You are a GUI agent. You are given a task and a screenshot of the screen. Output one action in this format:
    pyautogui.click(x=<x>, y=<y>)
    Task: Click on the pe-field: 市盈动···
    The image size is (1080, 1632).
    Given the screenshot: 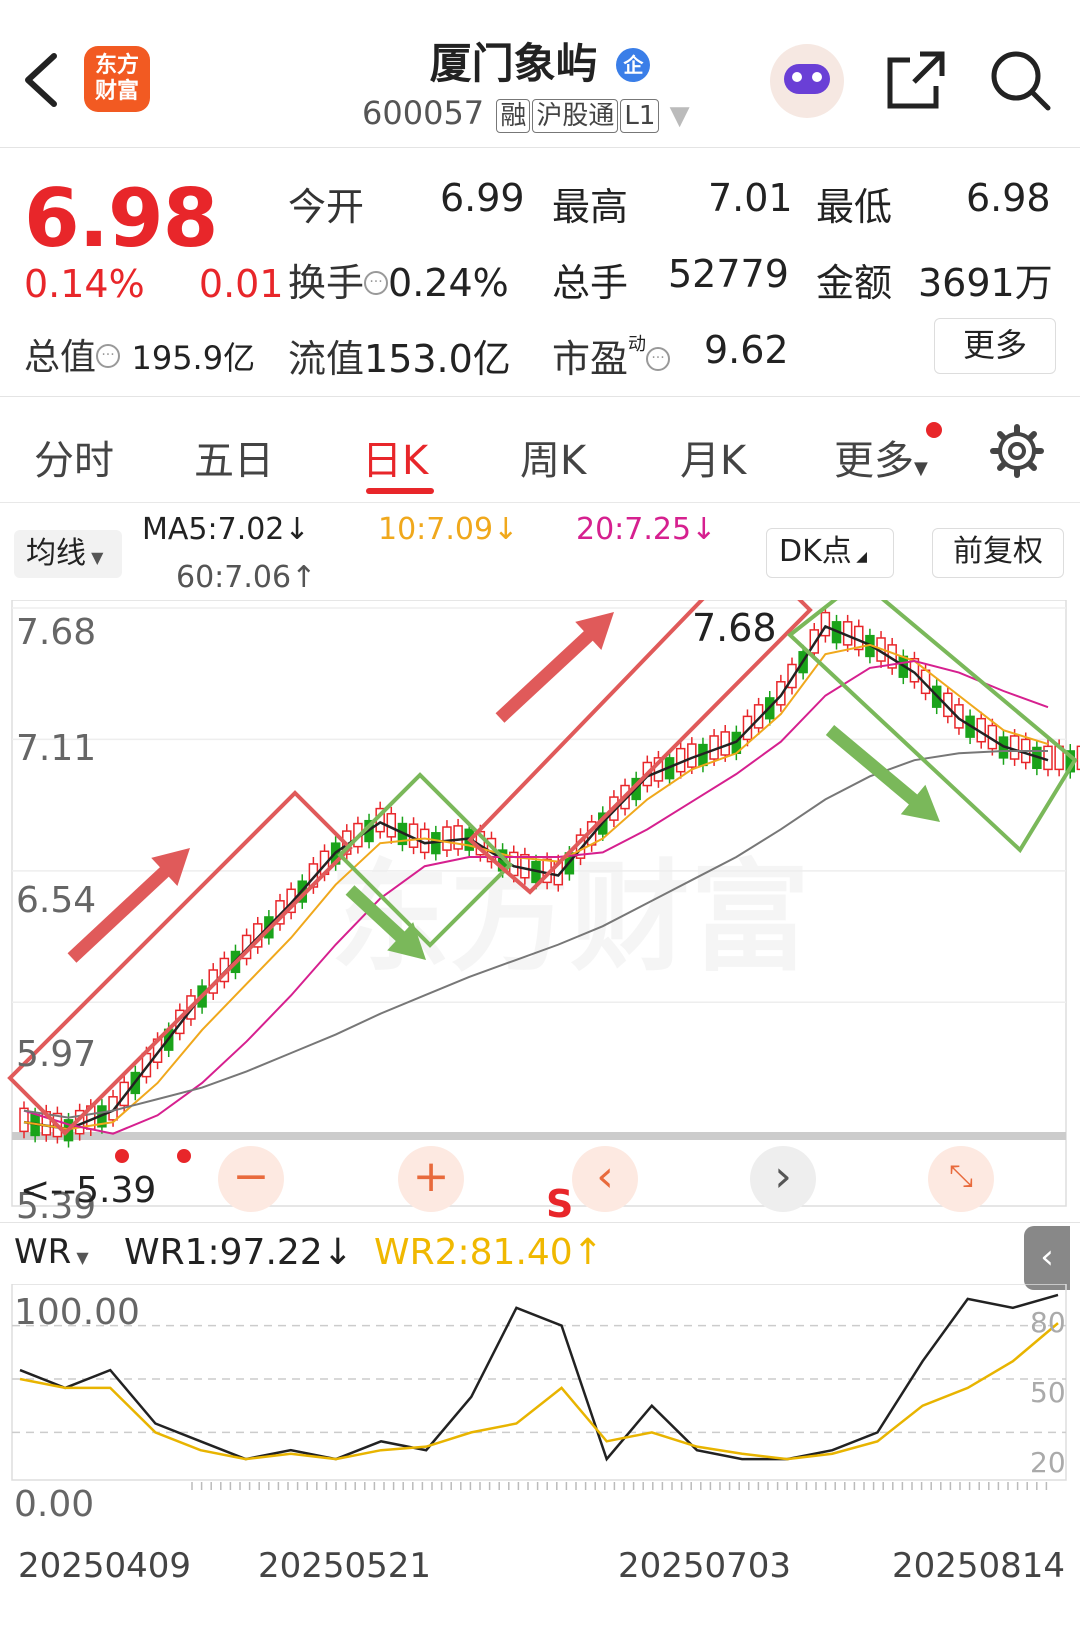 What is the action you would take?
    pyautogui.click(x=611, y=355)
    